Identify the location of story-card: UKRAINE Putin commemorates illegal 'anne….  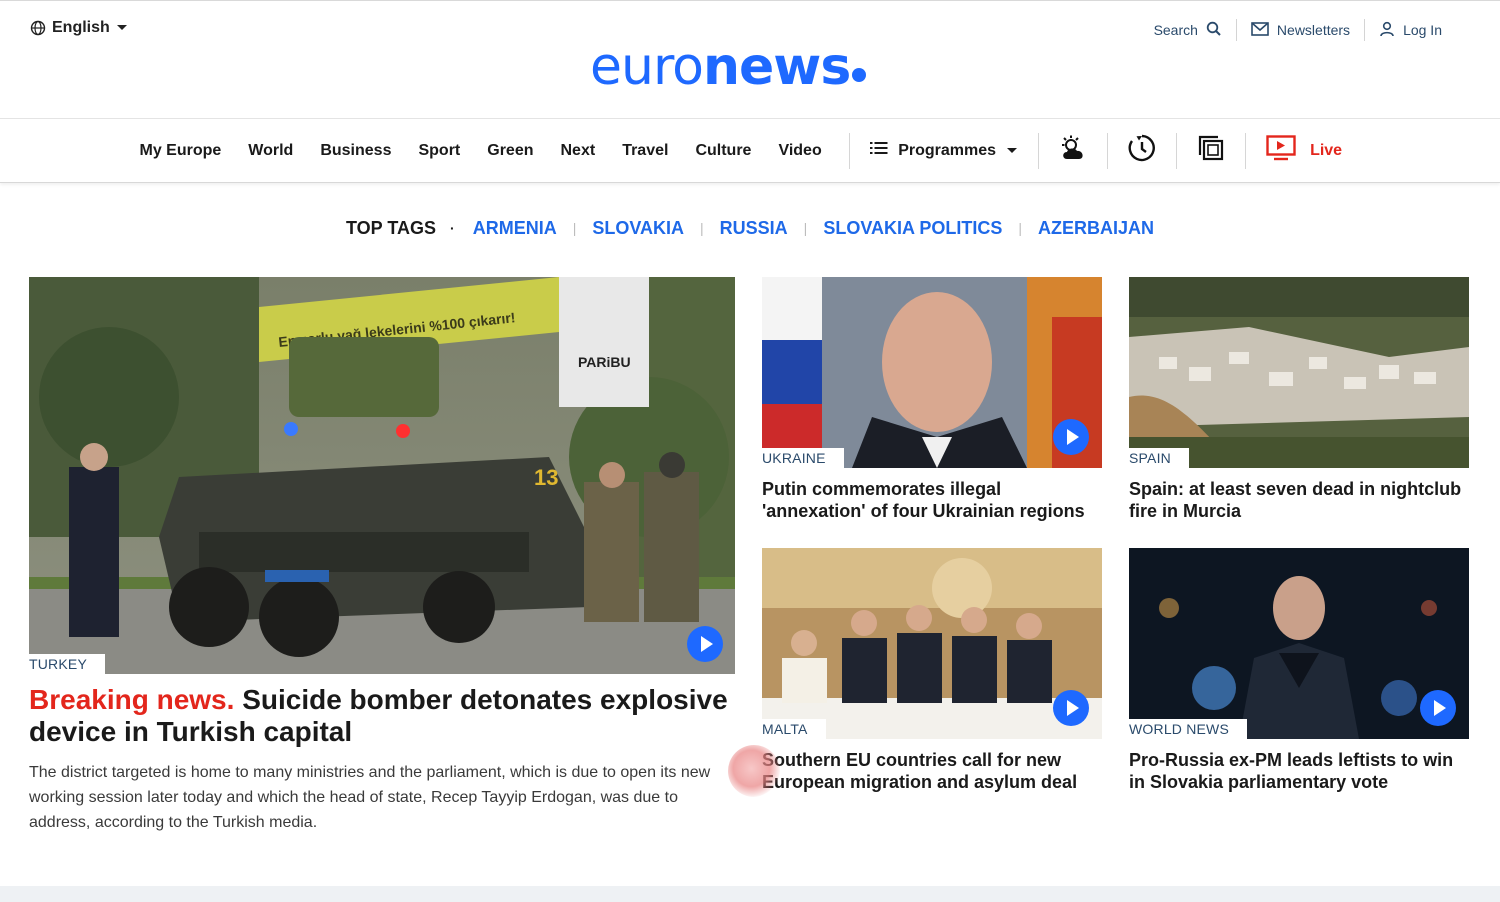
(932, 399).